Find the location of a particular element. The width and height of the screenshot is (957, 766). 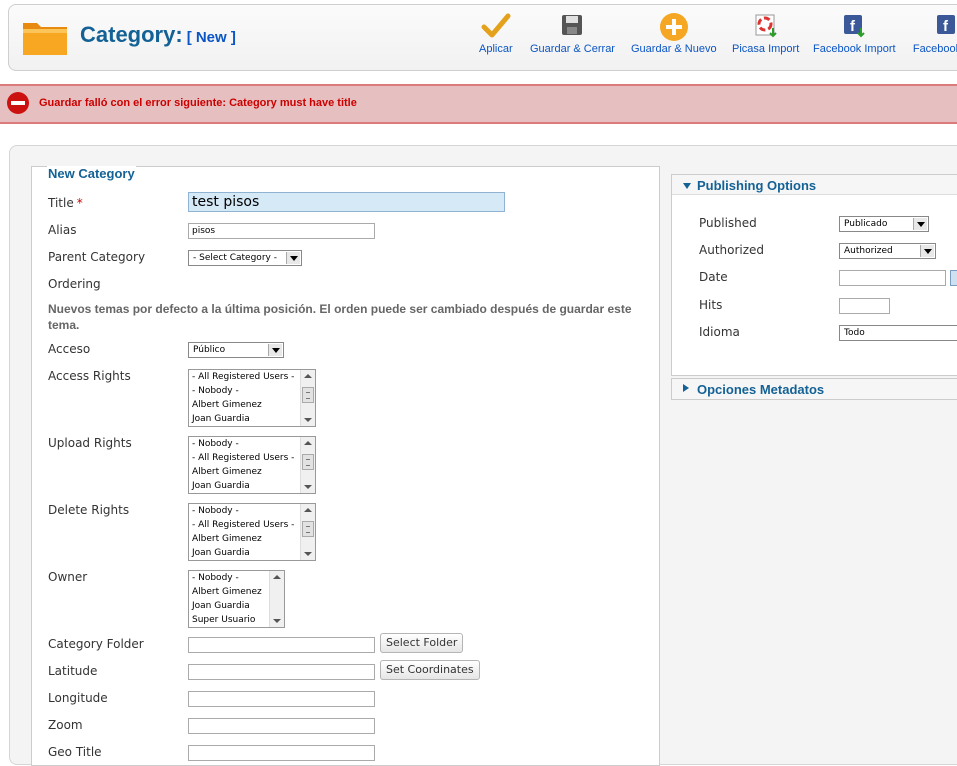

published-value: Publicado is located at coordinates (866, 224).